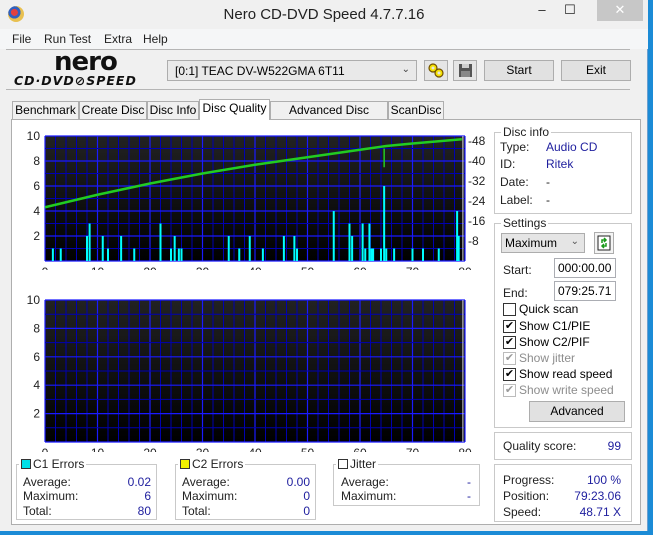  I want to click on x-tick-label: 20, so click(150, 449).